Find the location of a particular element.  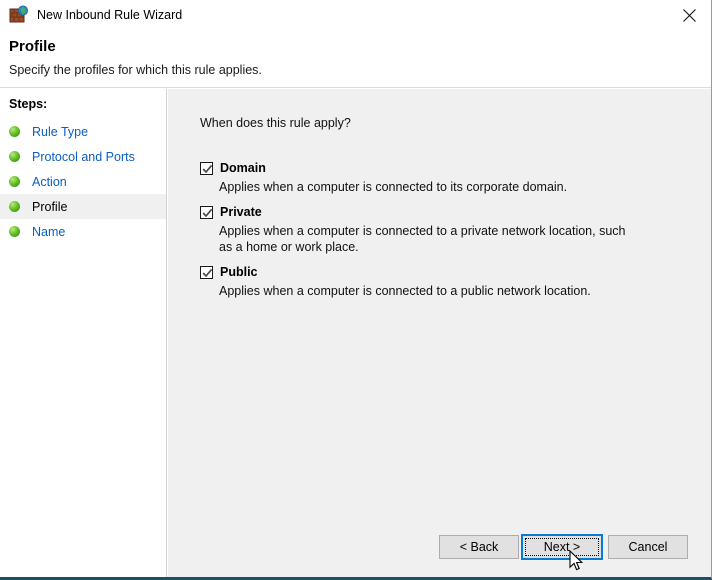

next-button: Next > is located at coordinates (562, 547).